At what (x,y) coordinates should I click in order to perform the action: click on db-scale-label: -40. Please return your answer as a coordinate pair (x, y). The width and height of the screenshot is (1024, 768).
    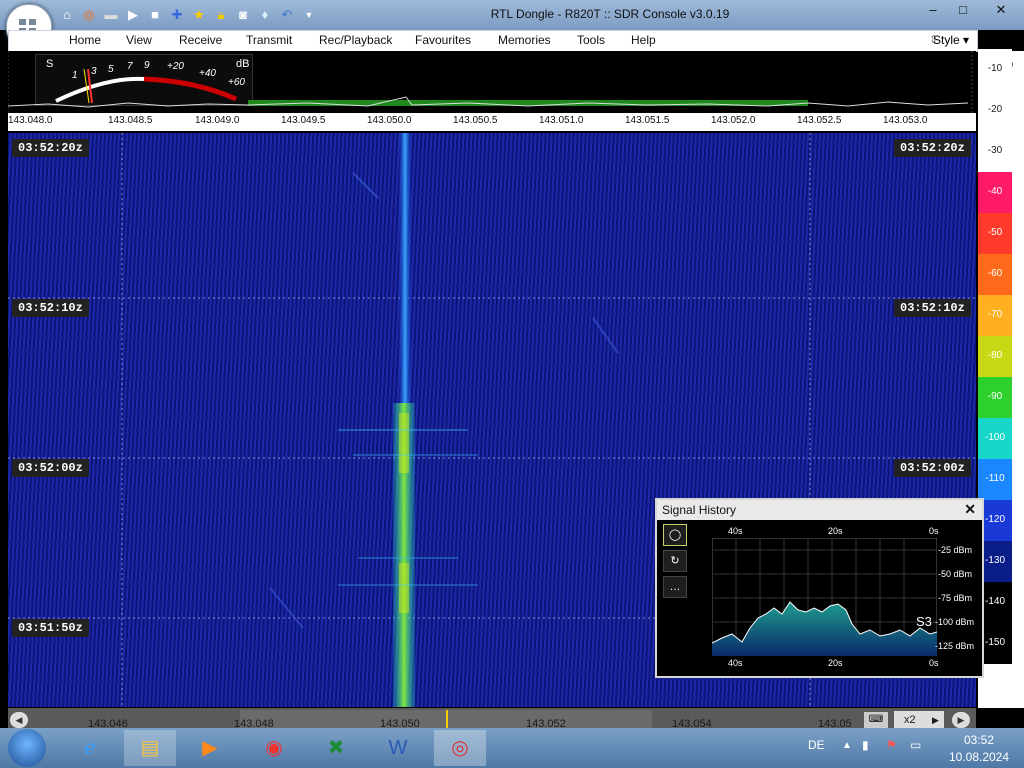
    Looking at the image, I should click on (995, 191).